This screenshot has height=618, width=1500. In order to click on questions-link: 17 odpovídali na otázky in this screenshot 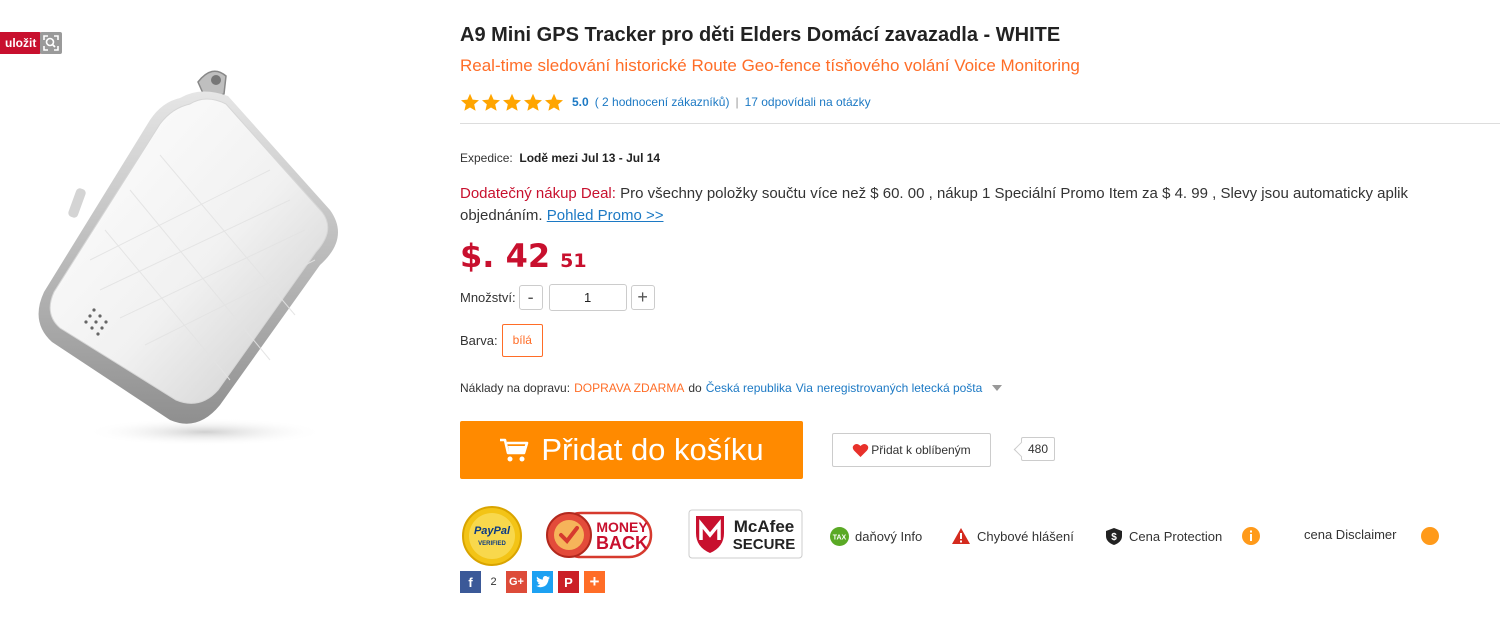, I will do `click(808, 102)`.